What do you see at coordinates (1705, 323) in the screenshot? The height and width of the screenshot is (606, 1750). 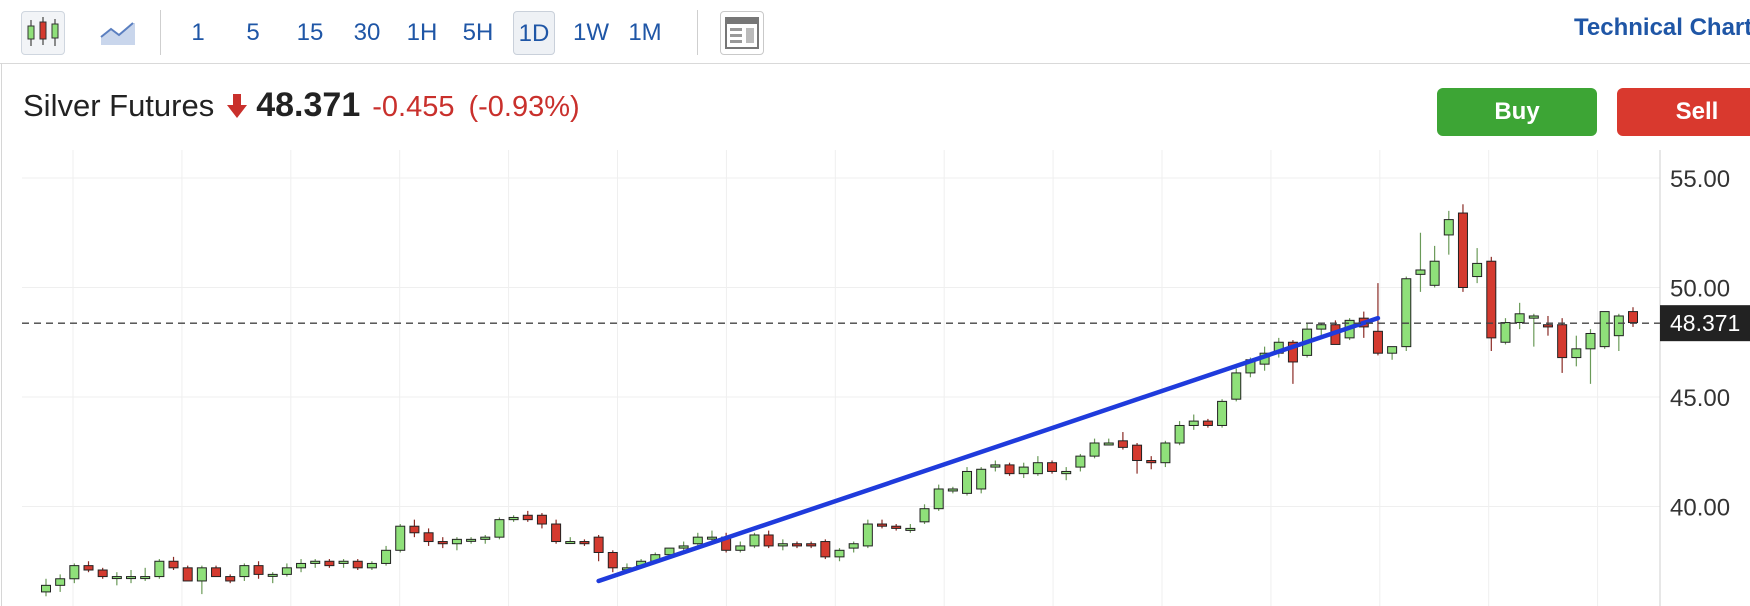 I see `last-price-label: 48.371` at bounding box center [1705, 323].